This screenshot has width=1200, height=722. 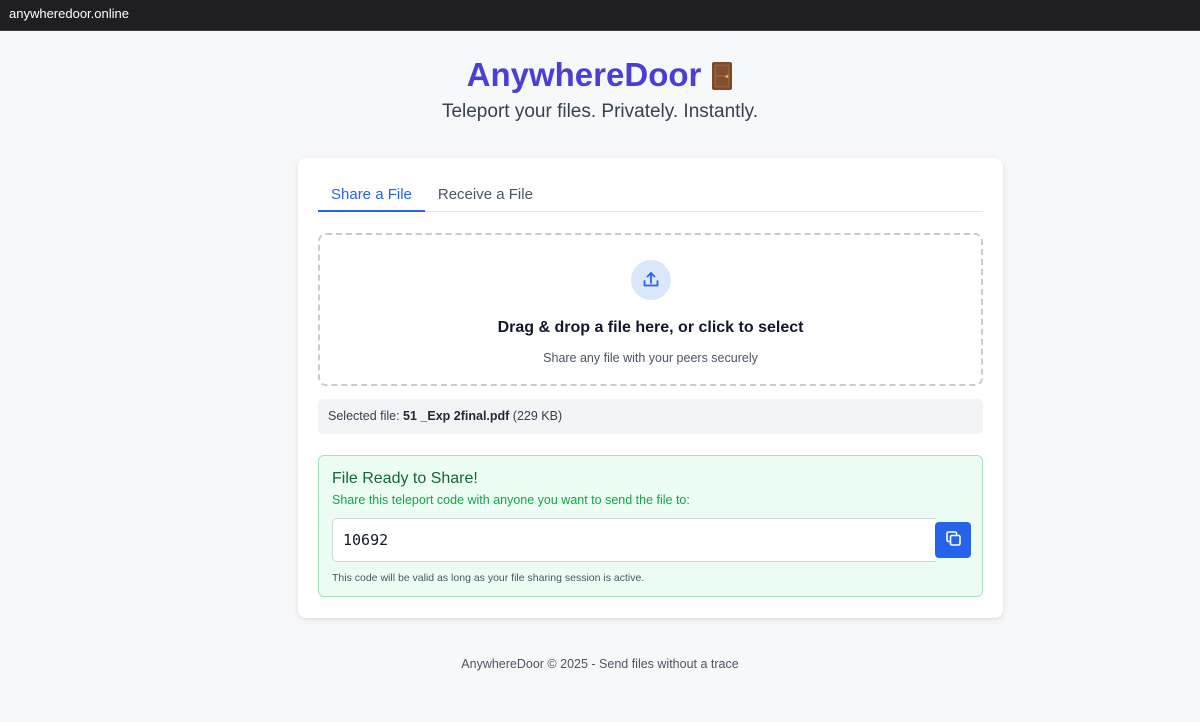 I want to click on app-title-text: AnywhereDoor, so click(x=584, y=74).